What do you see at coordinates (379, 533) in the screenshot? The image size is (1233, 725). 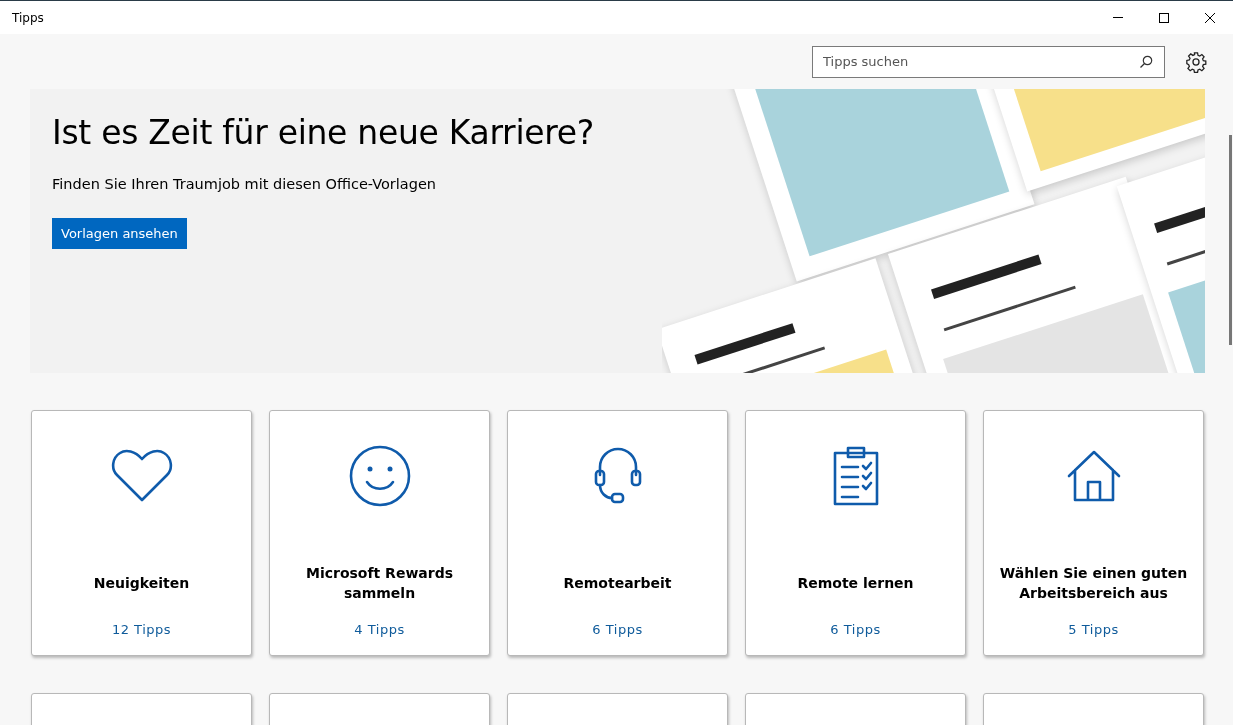 I see `tip-category-card: Microsoft Rewards sammeln 4 Tipps` at bounding box center [379, 533].